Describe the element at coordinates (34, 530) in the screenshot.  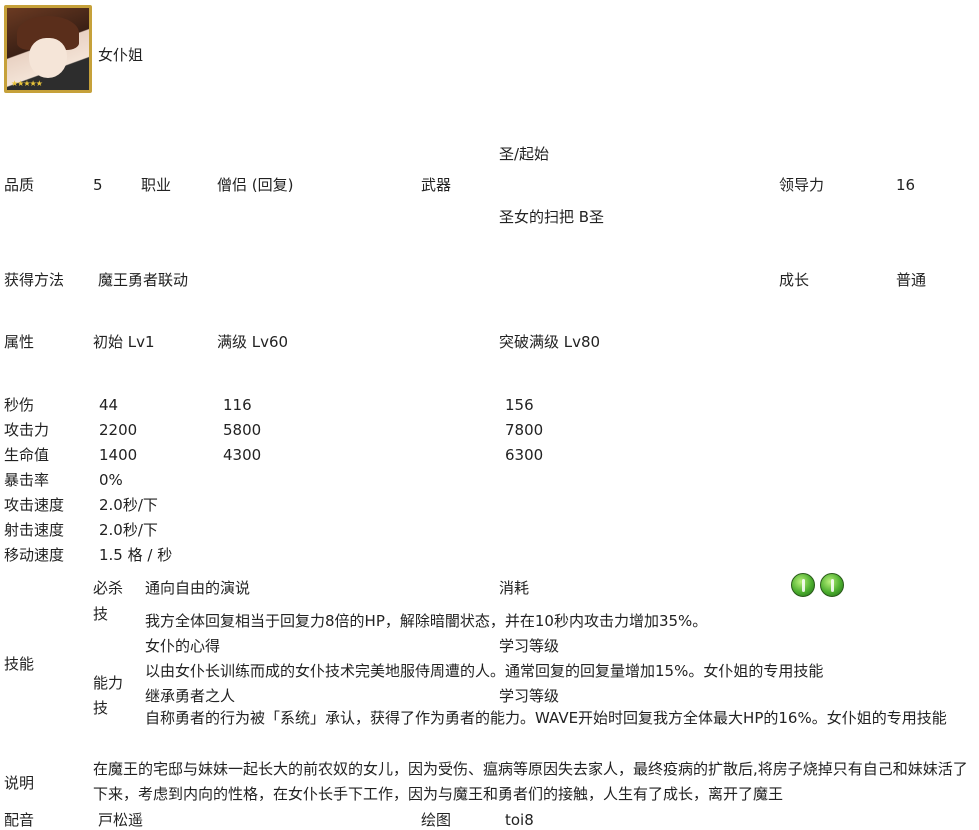
I see `stat-label-shoot-speed: 射击速度` at that location.